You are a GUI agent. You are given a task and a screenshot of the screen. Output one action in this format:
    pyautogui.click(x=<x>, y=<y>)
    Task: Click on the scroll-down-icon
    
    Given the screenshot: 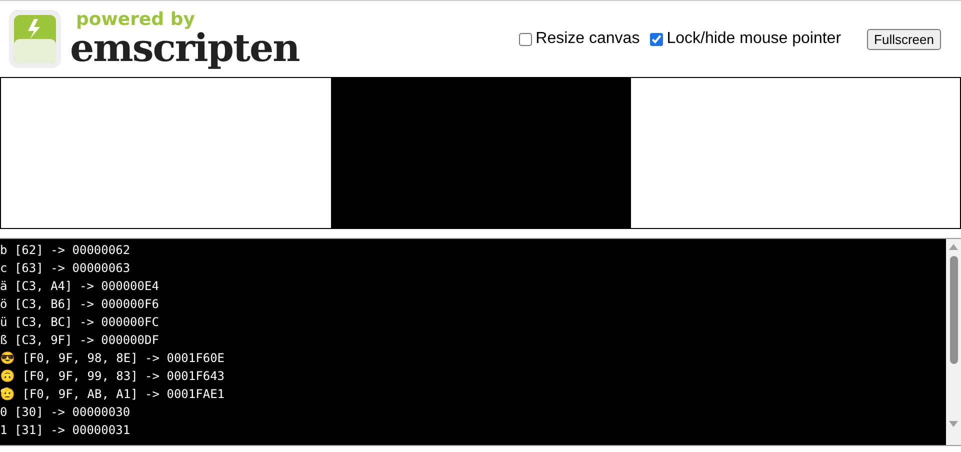 What is the action you would take?
    pyautogui.click(x=953, y=424)
    